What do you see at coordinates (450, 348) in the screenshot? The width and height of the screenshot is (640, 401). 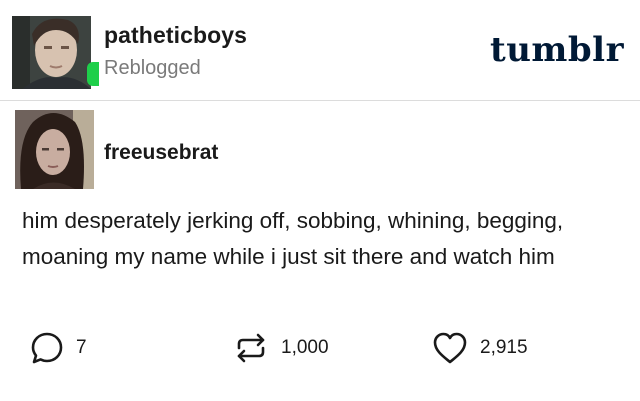 I see `heart-outline-icon` at bounding box center [450, 348].